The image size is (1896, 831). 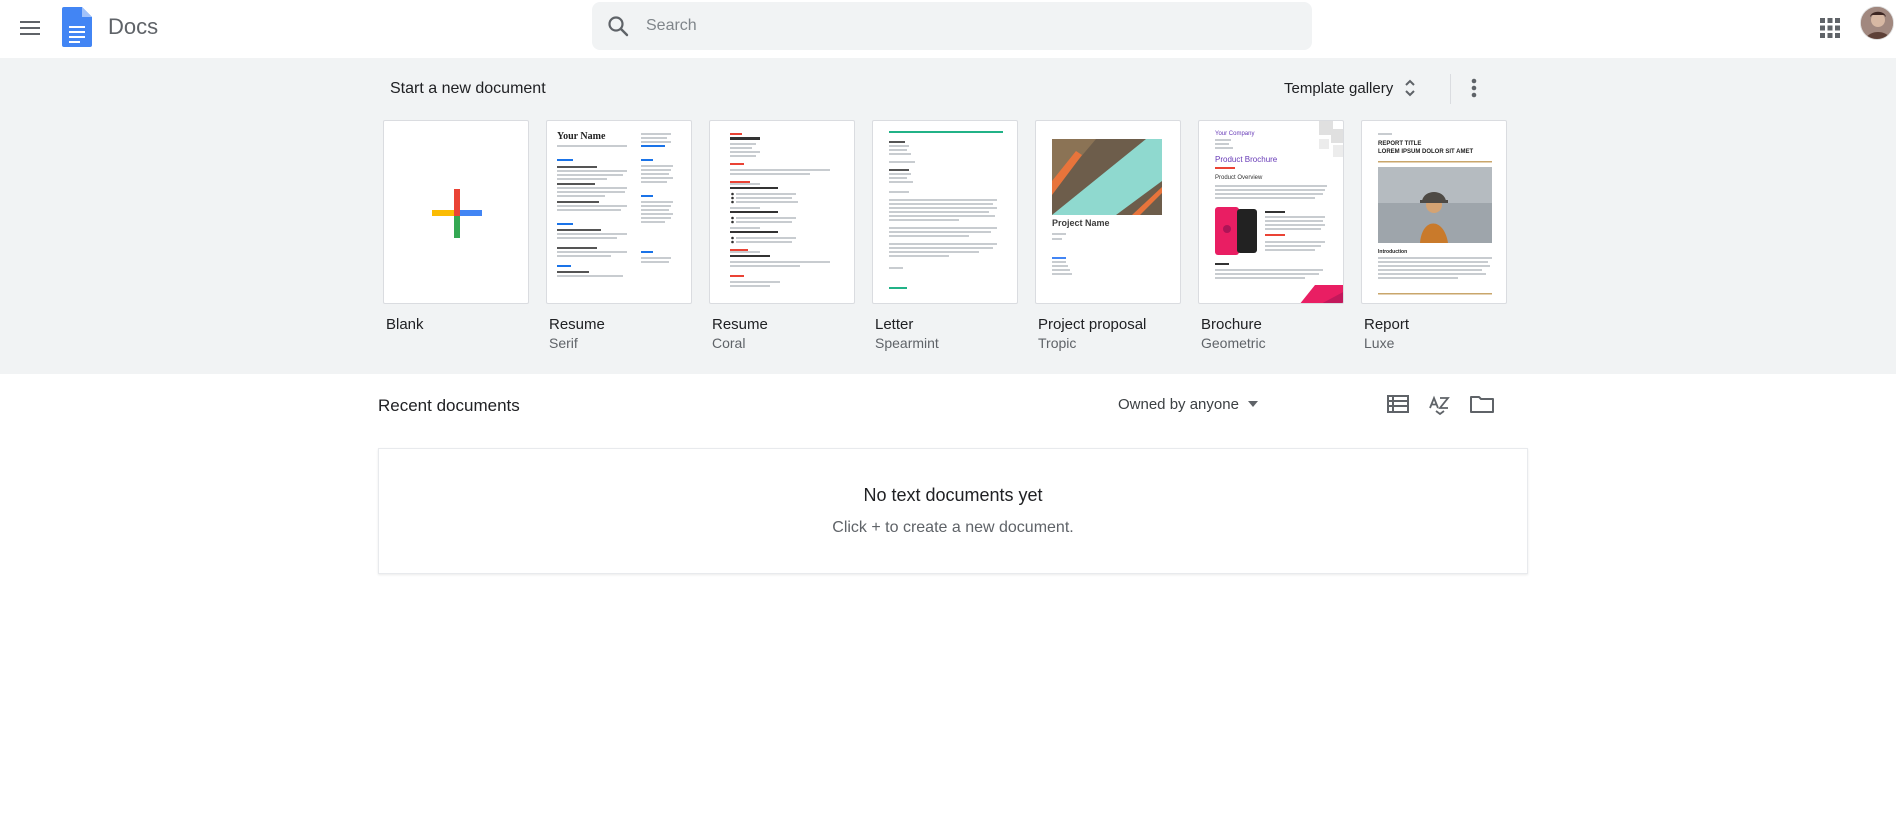 I want to click on avatar-image, so click(x=1877, y=23).